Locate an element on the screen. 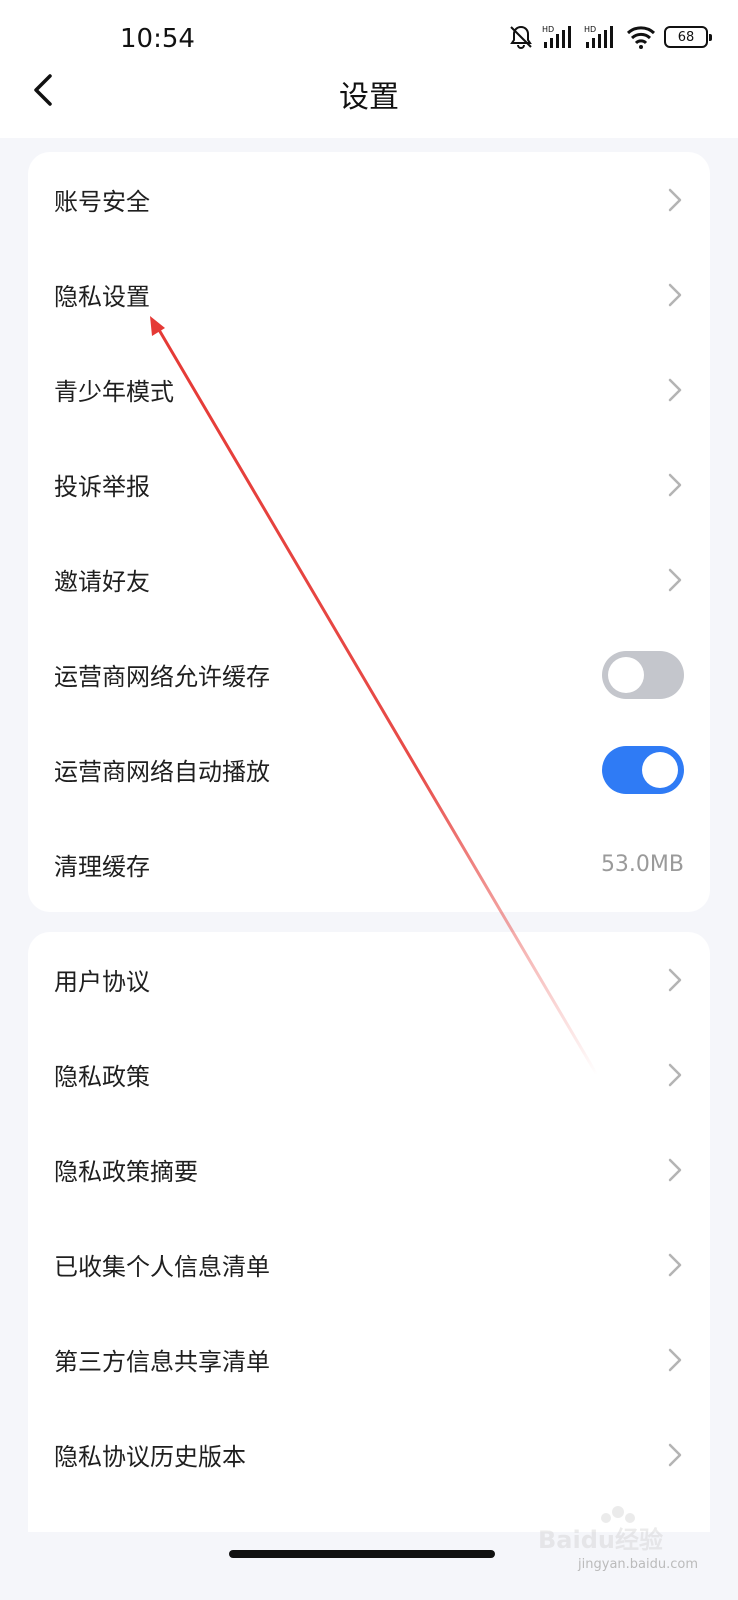  status-time: 10:54 is located at coordinates (157, 39).